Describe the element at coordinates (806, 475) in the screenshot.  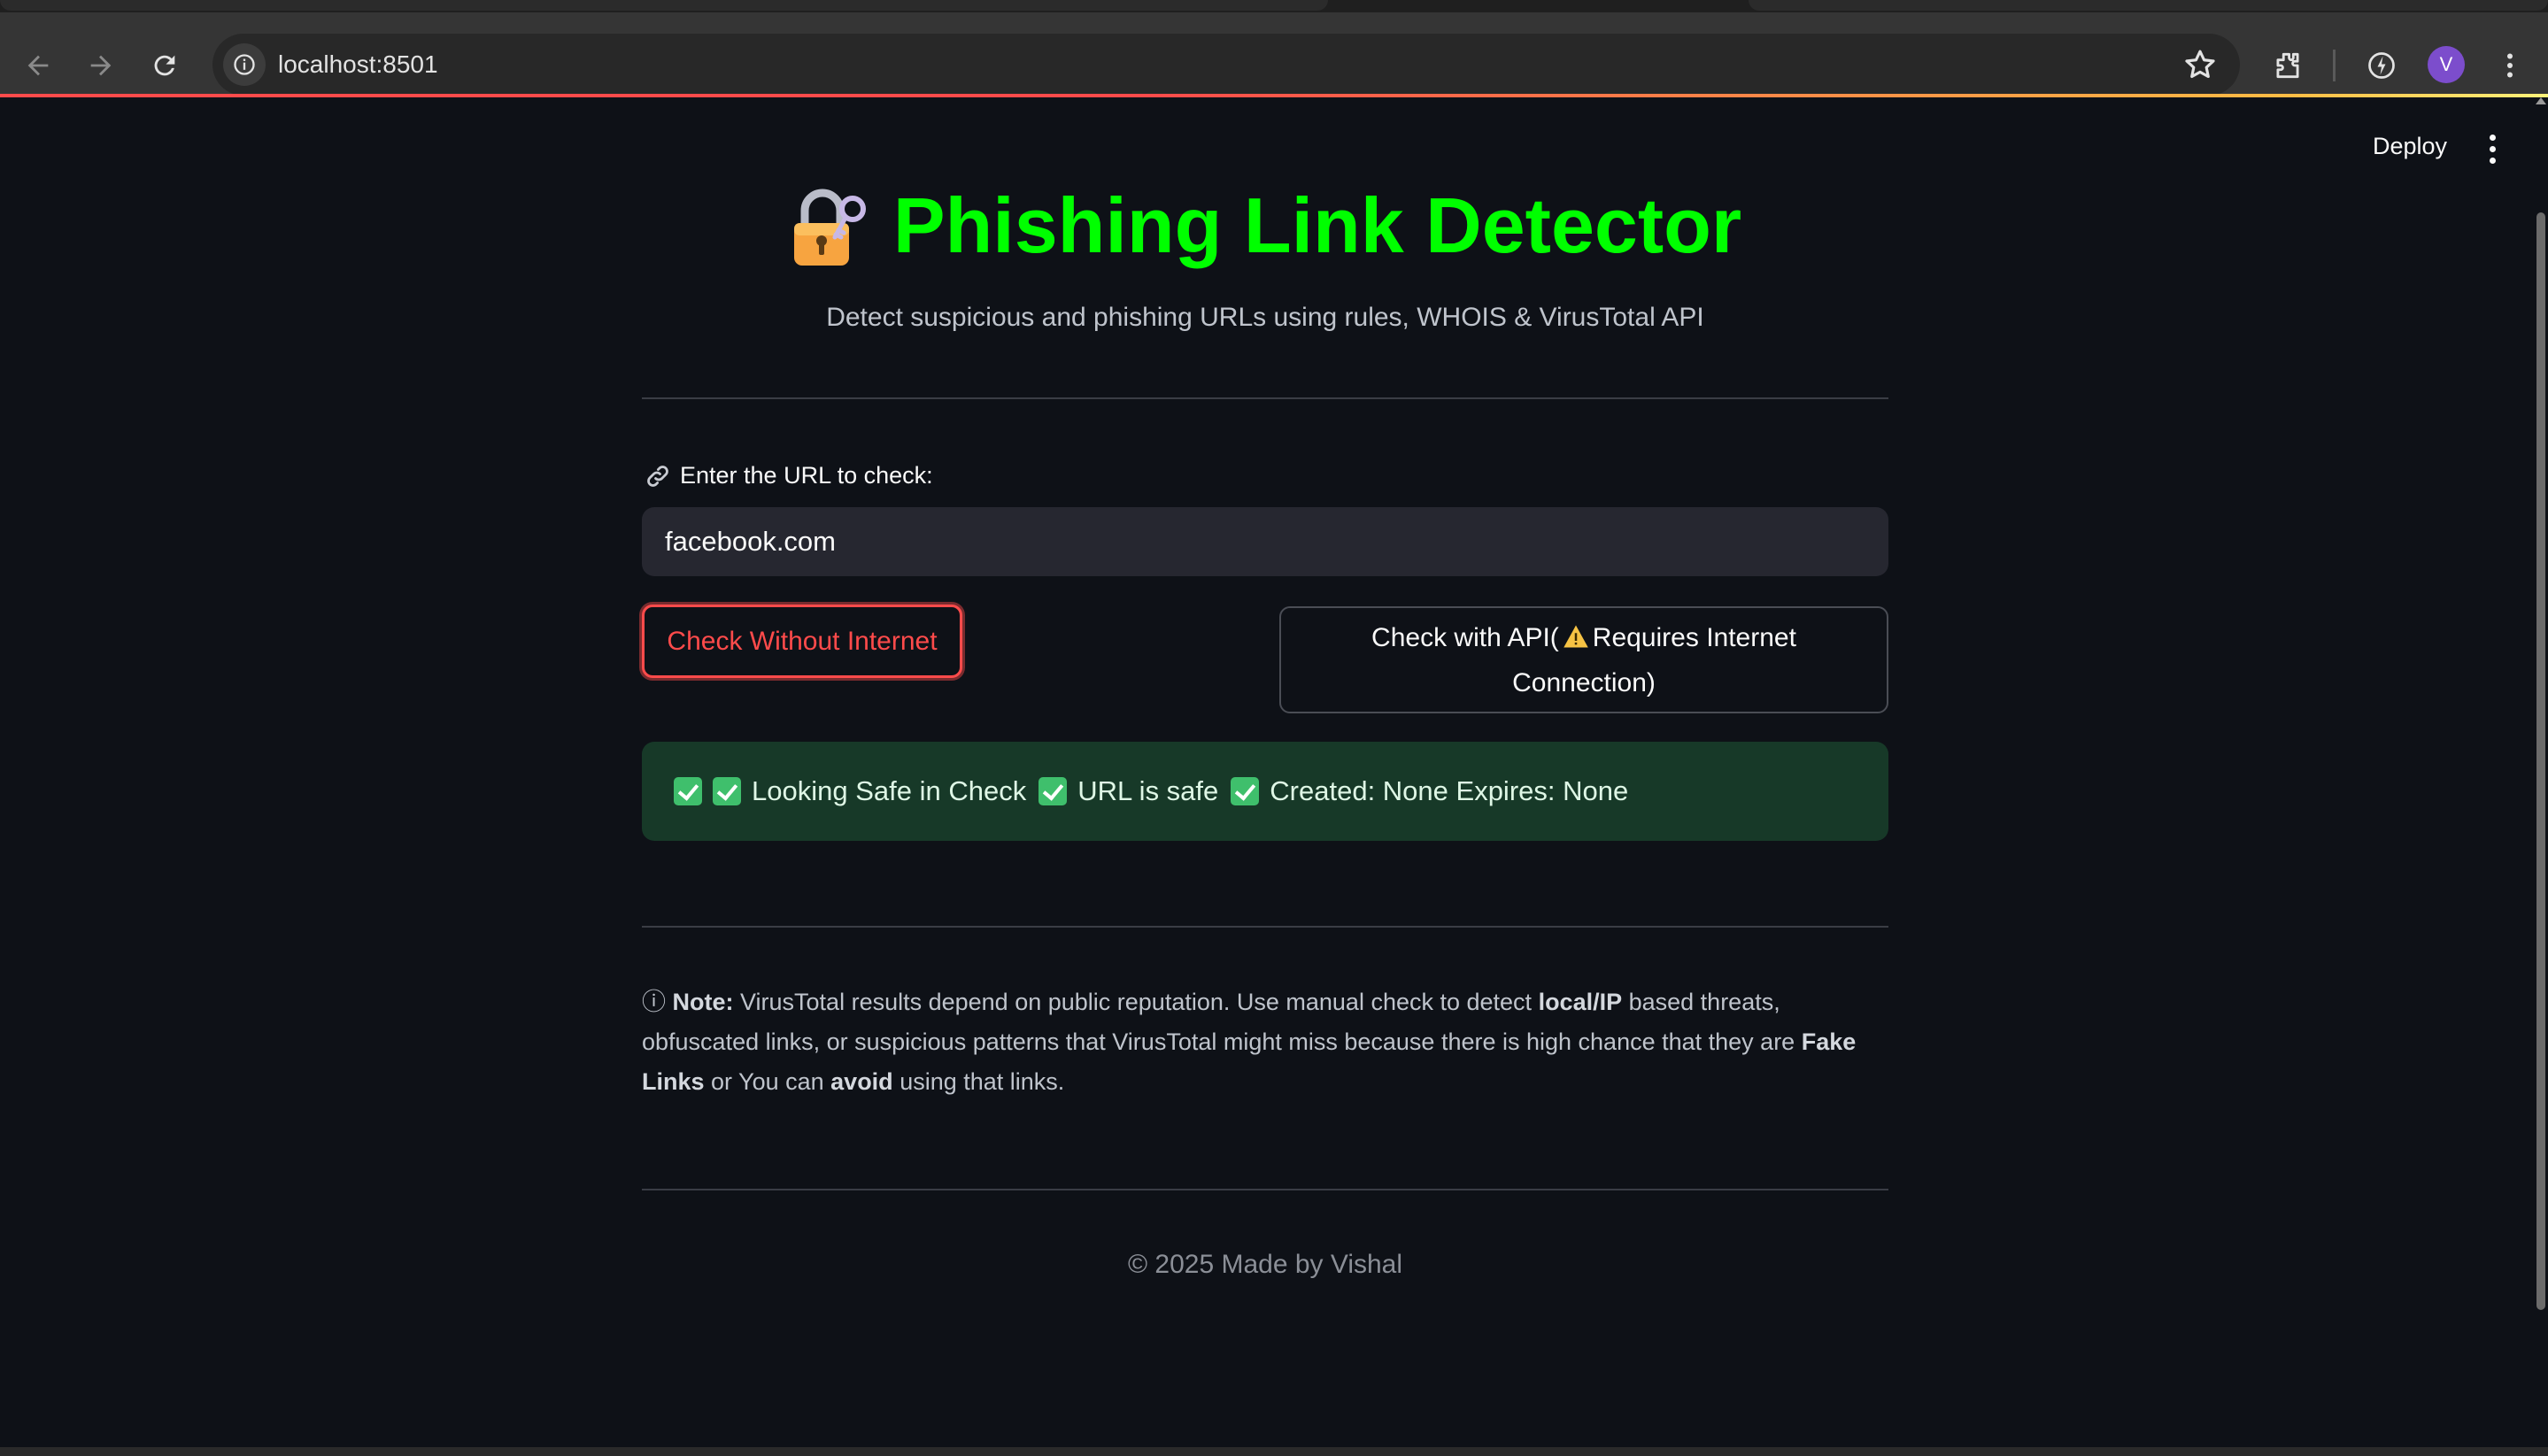
I see `url-input-label-text: Enter the URL to check:` at that location.